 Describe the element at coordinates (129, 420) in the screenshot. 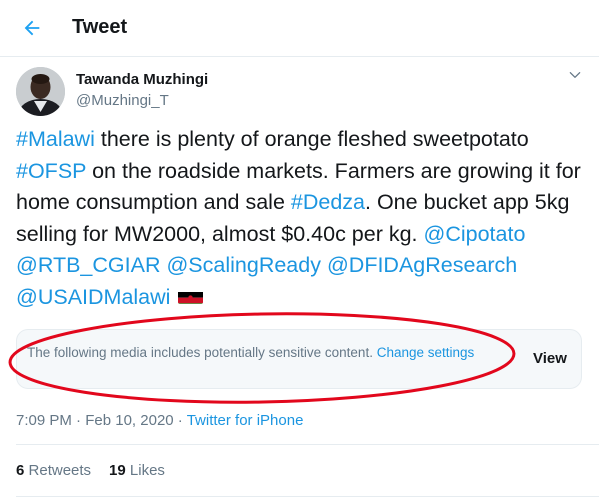

I see `tweet-date: Feb 10, 2020` at that location.